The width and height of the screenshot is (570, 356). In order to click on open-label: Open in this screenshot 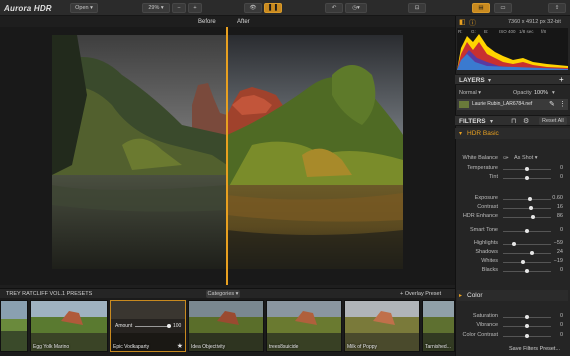, I will do `click(82, 8)`.